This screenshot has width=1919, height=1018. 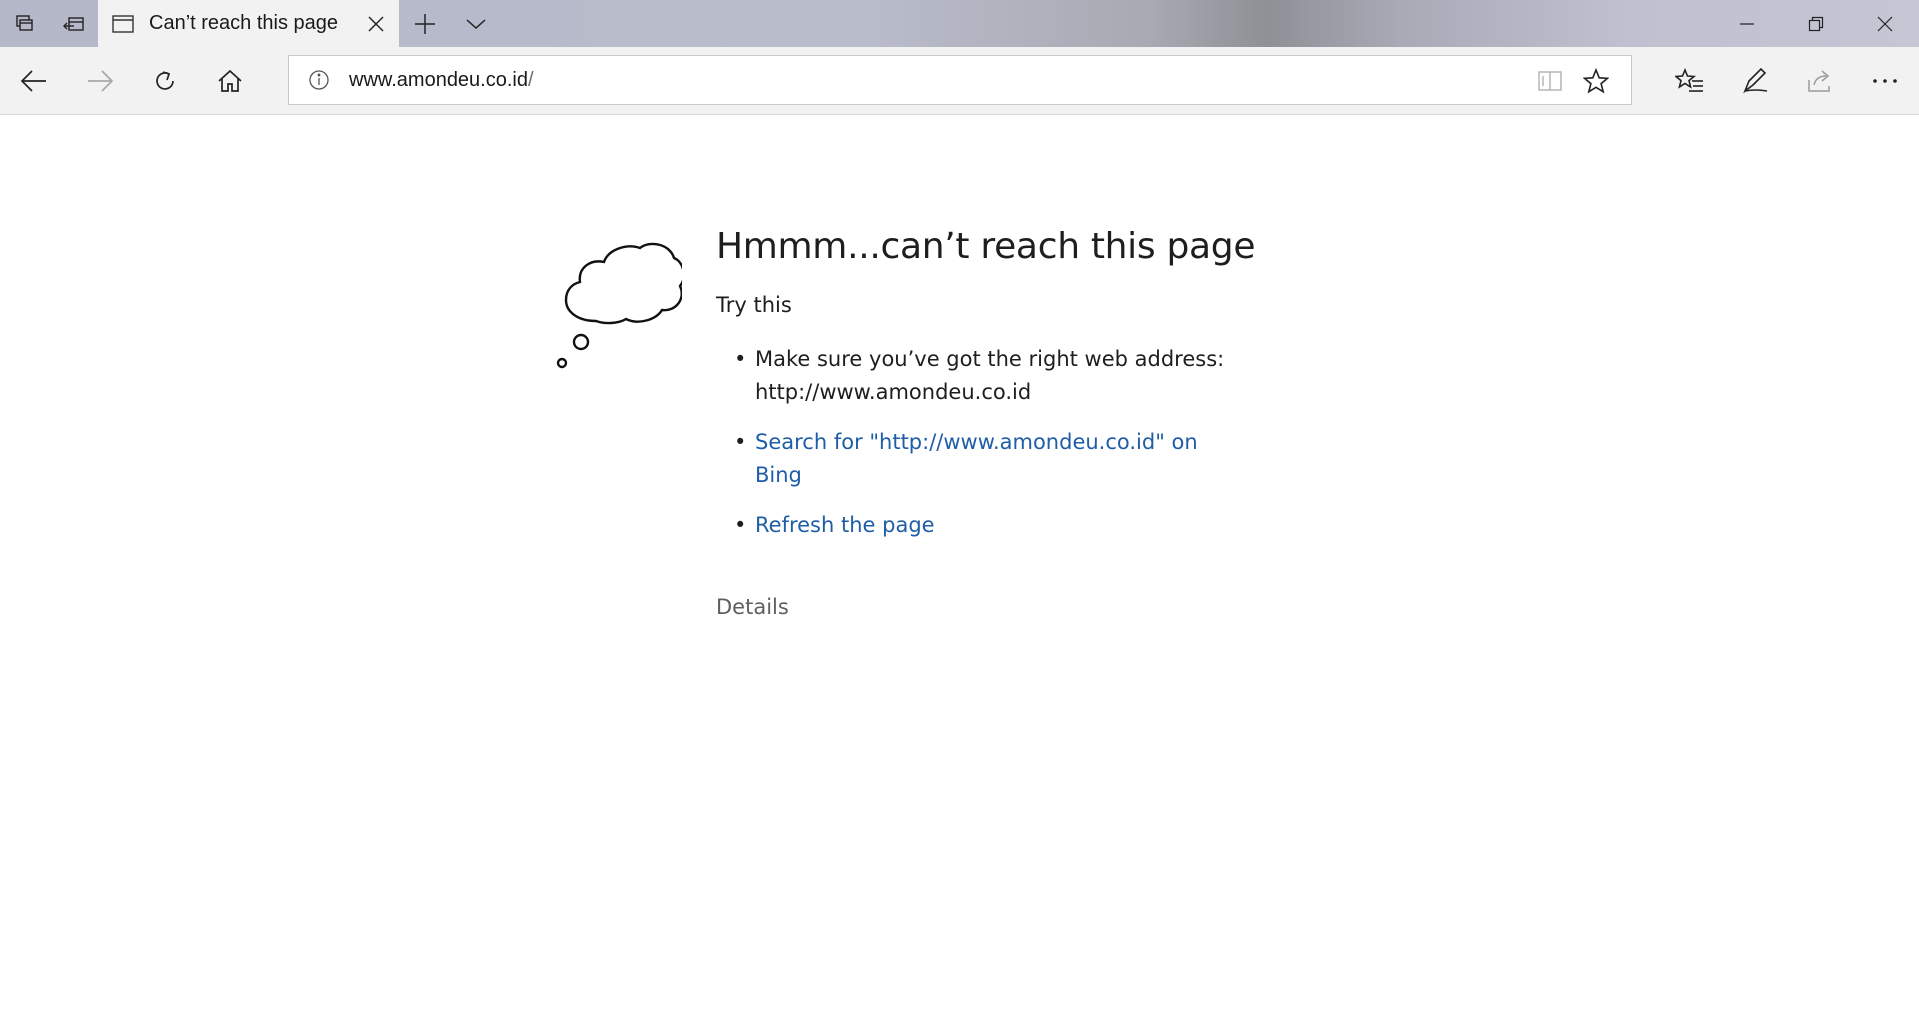 I want to click on home-button, so click(x=230, y=81).